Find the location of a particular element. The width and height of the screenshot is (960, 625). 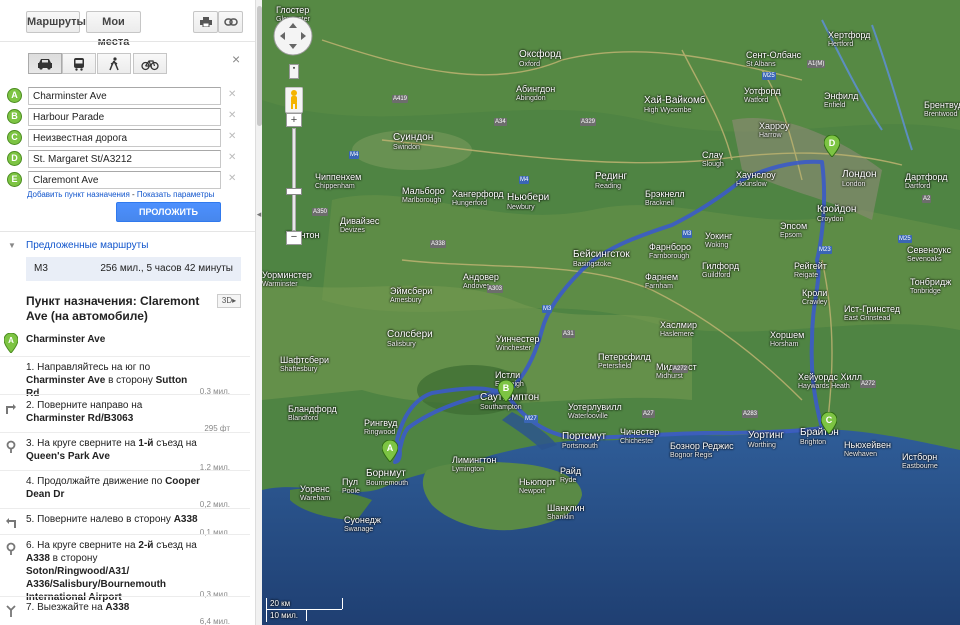

svg-text: A is located at coordinates (11, 340).